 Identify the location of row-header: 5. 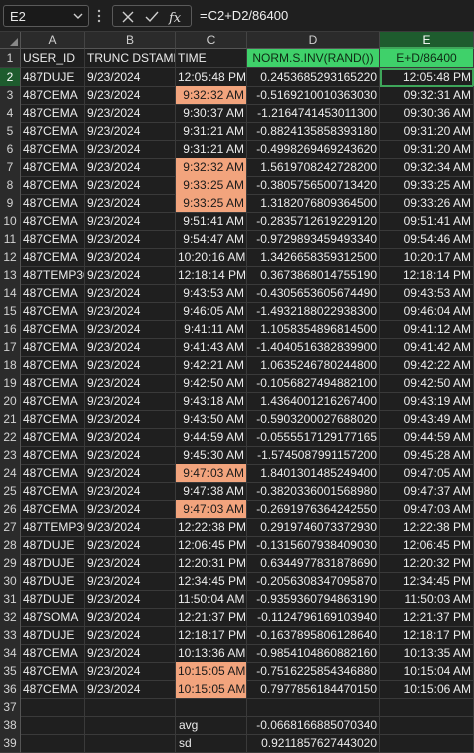
(10, 131).